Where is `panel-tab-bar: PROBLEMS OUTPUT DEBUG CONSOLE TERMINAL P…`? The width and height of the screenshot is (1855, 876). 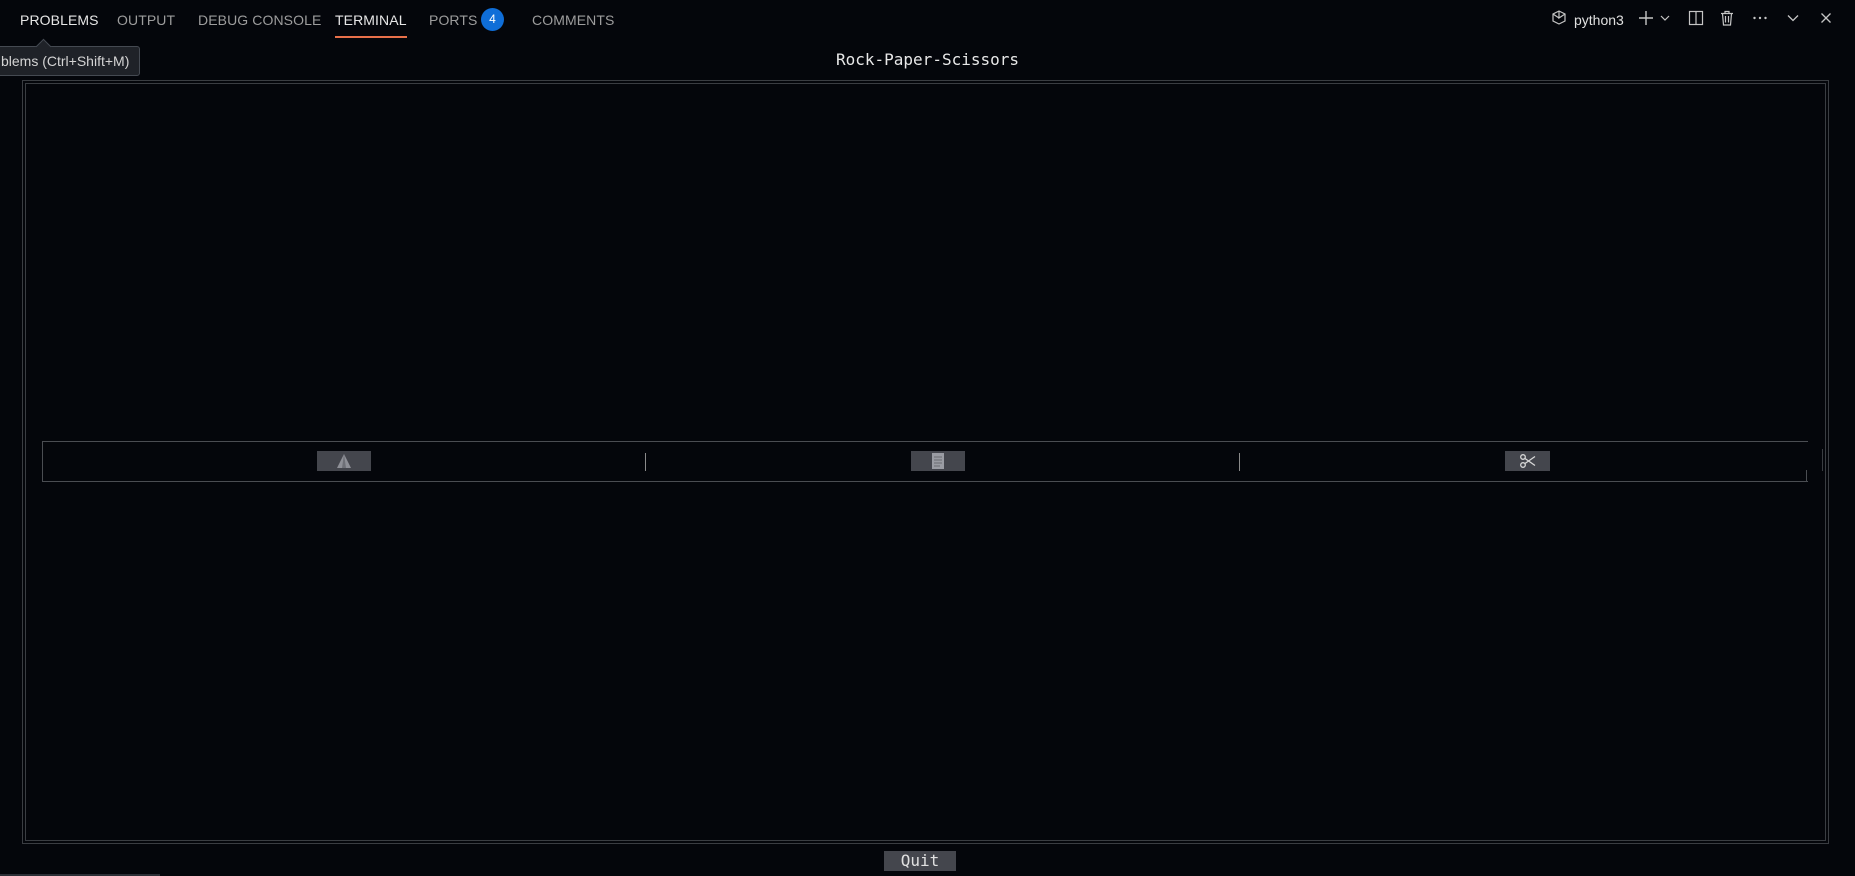
panel-tab-bar: PROBLEMS OUTPUT DEBUG CONSOLE TERMINAL P… is located at coordinates (927, 20).